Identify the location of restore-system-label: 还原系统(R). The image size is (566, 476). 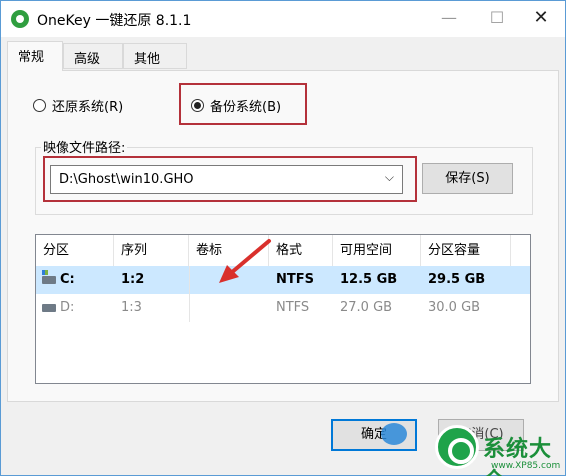
(88, 107).